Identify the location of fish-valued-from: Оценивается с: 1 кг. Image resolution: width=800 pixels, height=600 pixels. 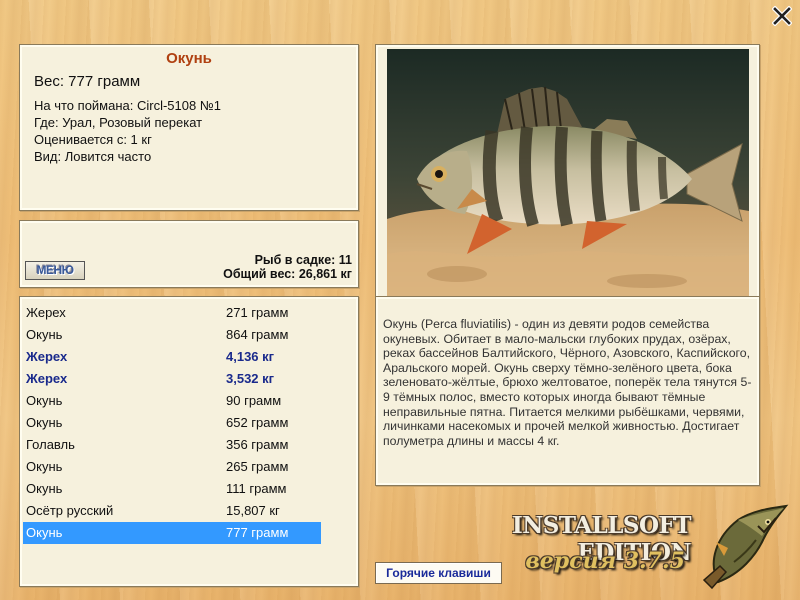
(93, 139).